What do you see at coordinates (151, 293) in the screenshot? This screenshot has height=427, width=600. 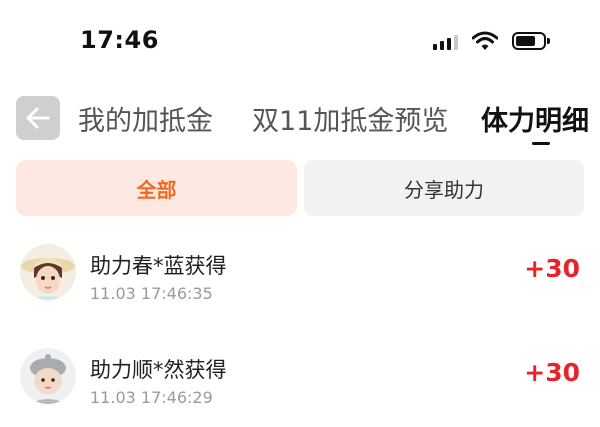 I see `record-datetime: 11.03 17:46:35` at bounding box center [151, 293].